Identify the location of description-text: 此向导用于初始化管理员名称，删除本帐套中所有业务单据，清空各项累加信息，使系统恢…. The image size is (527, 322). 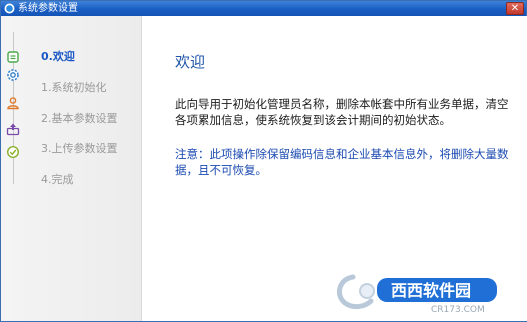
(342, 112).